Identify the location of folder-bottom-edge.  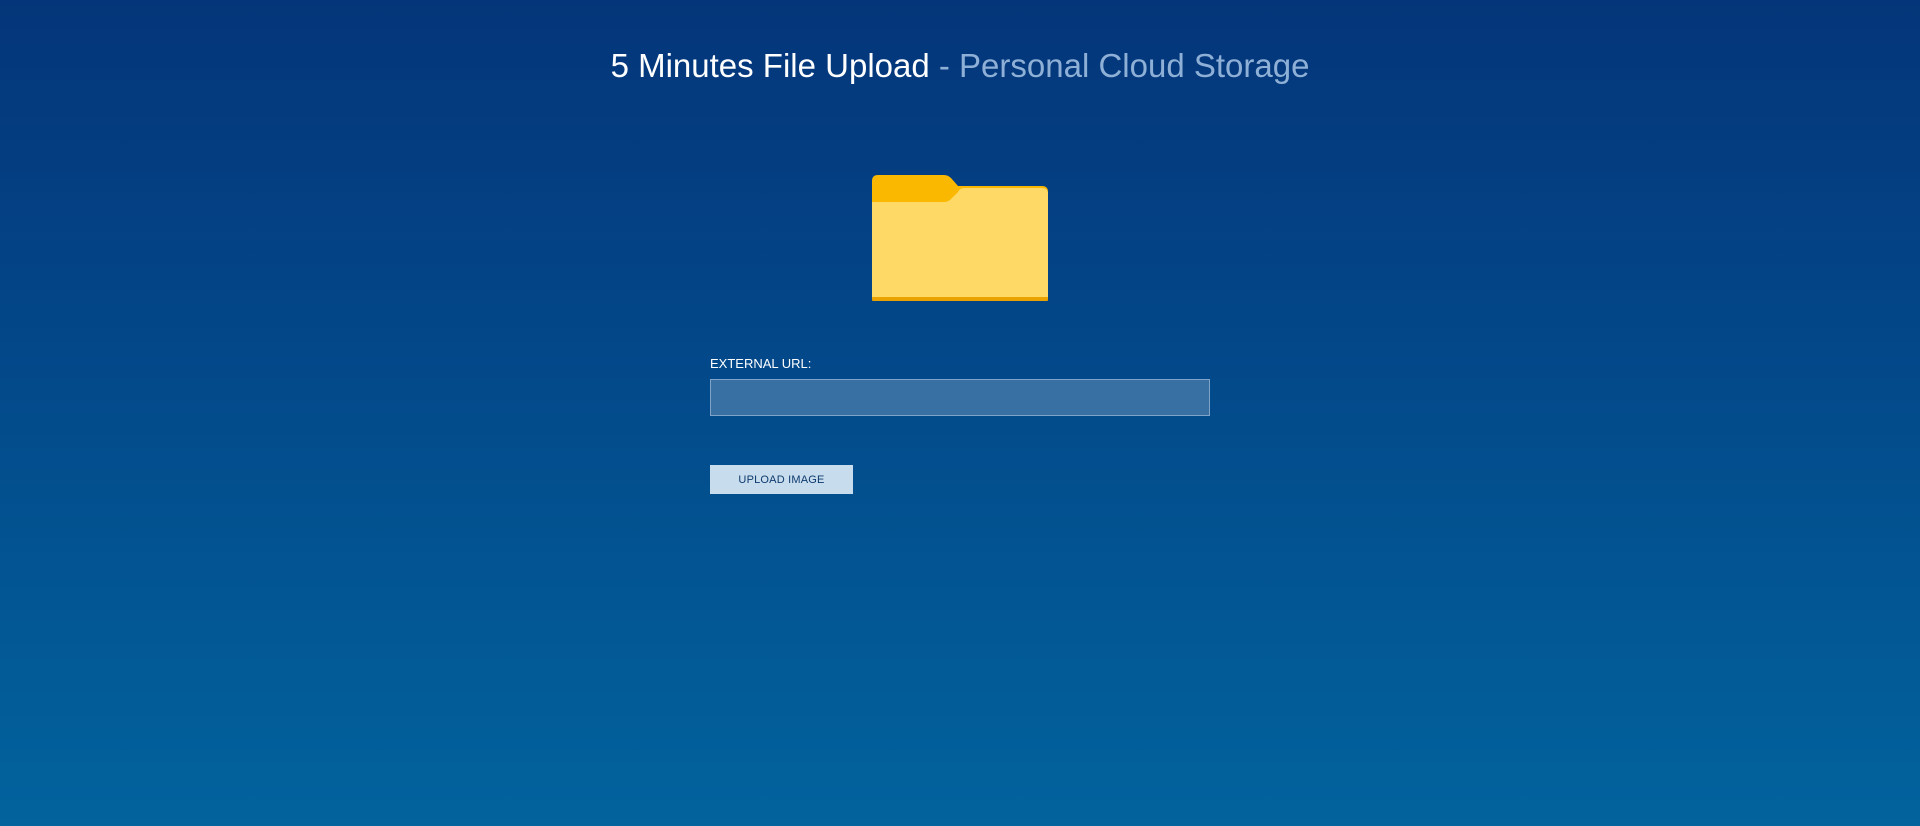
(960, 299).